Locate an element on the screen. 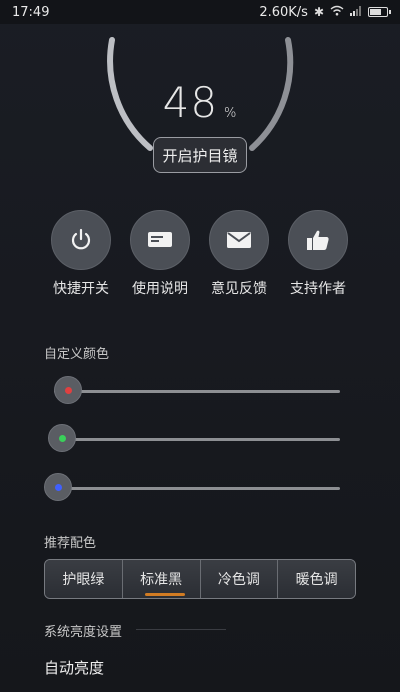  red-dot is located at coordinates (68, 390).